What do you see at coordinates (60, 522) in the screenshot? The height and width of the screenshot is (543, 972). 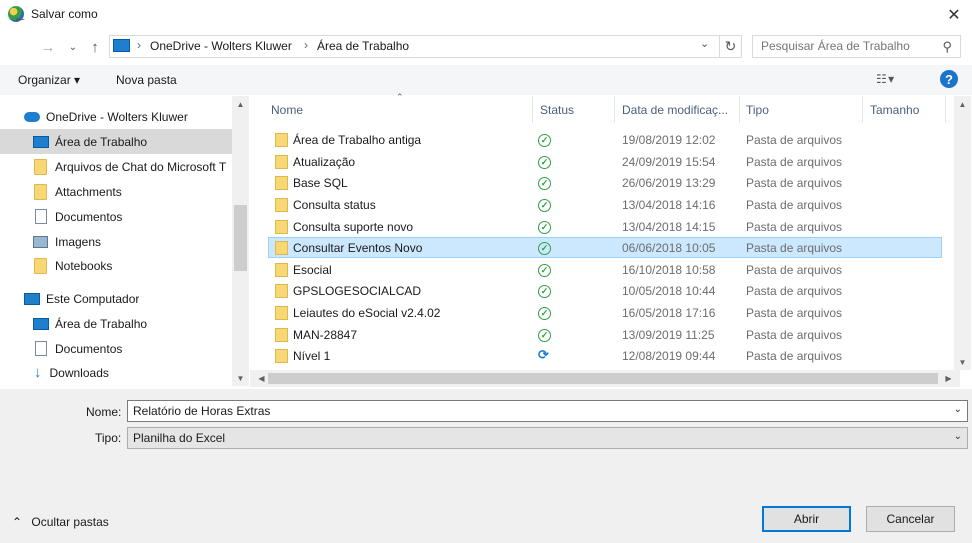 I see `hide-folders-toggle: ⌃ Ocultar pastas` at bounding box center [60, 522].